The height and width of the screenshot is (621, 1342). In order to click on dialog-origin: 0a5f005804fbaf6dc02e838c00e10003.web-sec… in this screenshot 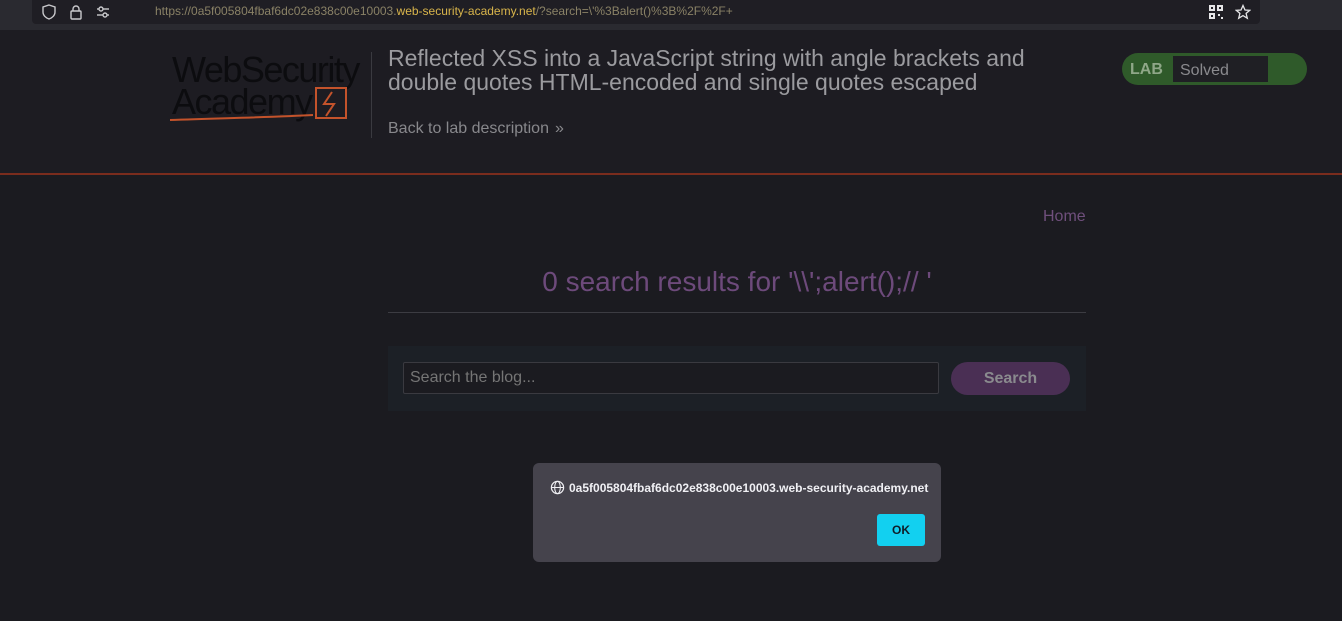, I will do `click(749, 488)`.